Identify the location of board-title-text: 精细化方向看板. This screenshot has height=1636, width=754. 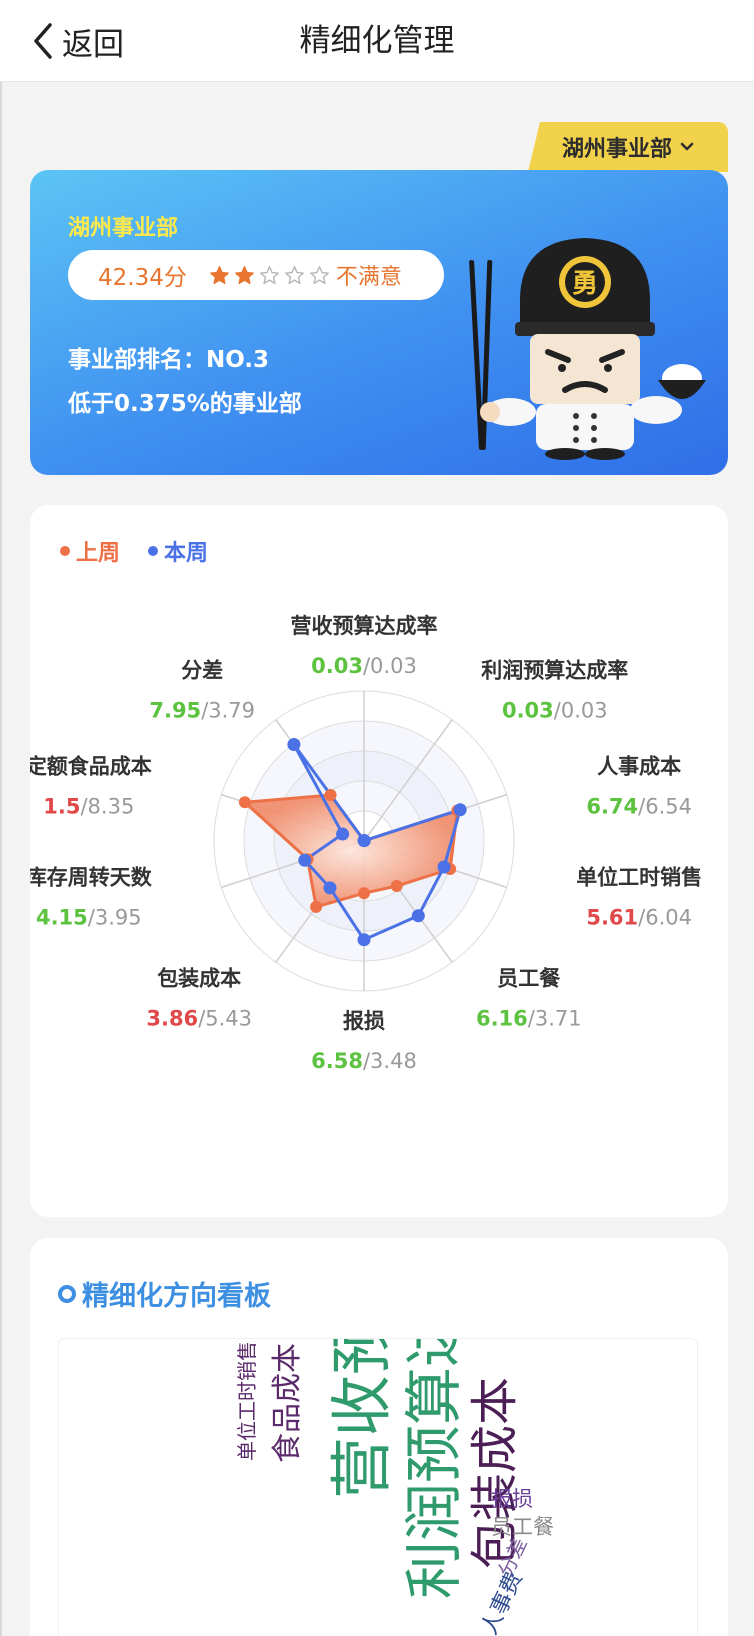
(176, 1296).